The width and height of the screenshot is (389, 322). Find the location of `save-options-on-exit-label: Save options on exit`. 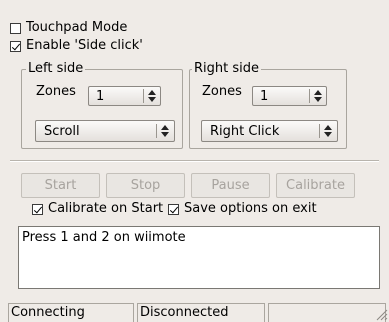

save-options-on-exit-label: Save options on exit is located at coordinates (250, 208).